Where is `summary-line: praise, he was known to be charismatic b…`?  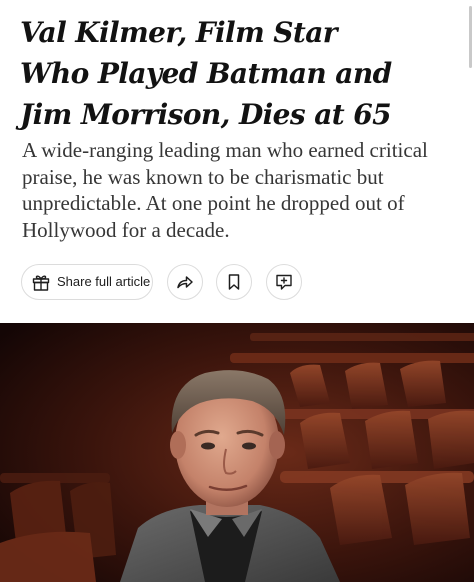 summary-line: praise, he was known to be charismatic b… is located at coordinates (203, 176).